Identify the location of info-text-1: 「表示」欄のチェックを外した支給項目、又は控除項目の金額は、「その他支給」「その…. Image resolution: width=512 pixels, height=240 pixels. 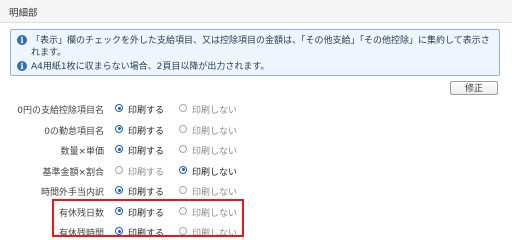
(260, 41).